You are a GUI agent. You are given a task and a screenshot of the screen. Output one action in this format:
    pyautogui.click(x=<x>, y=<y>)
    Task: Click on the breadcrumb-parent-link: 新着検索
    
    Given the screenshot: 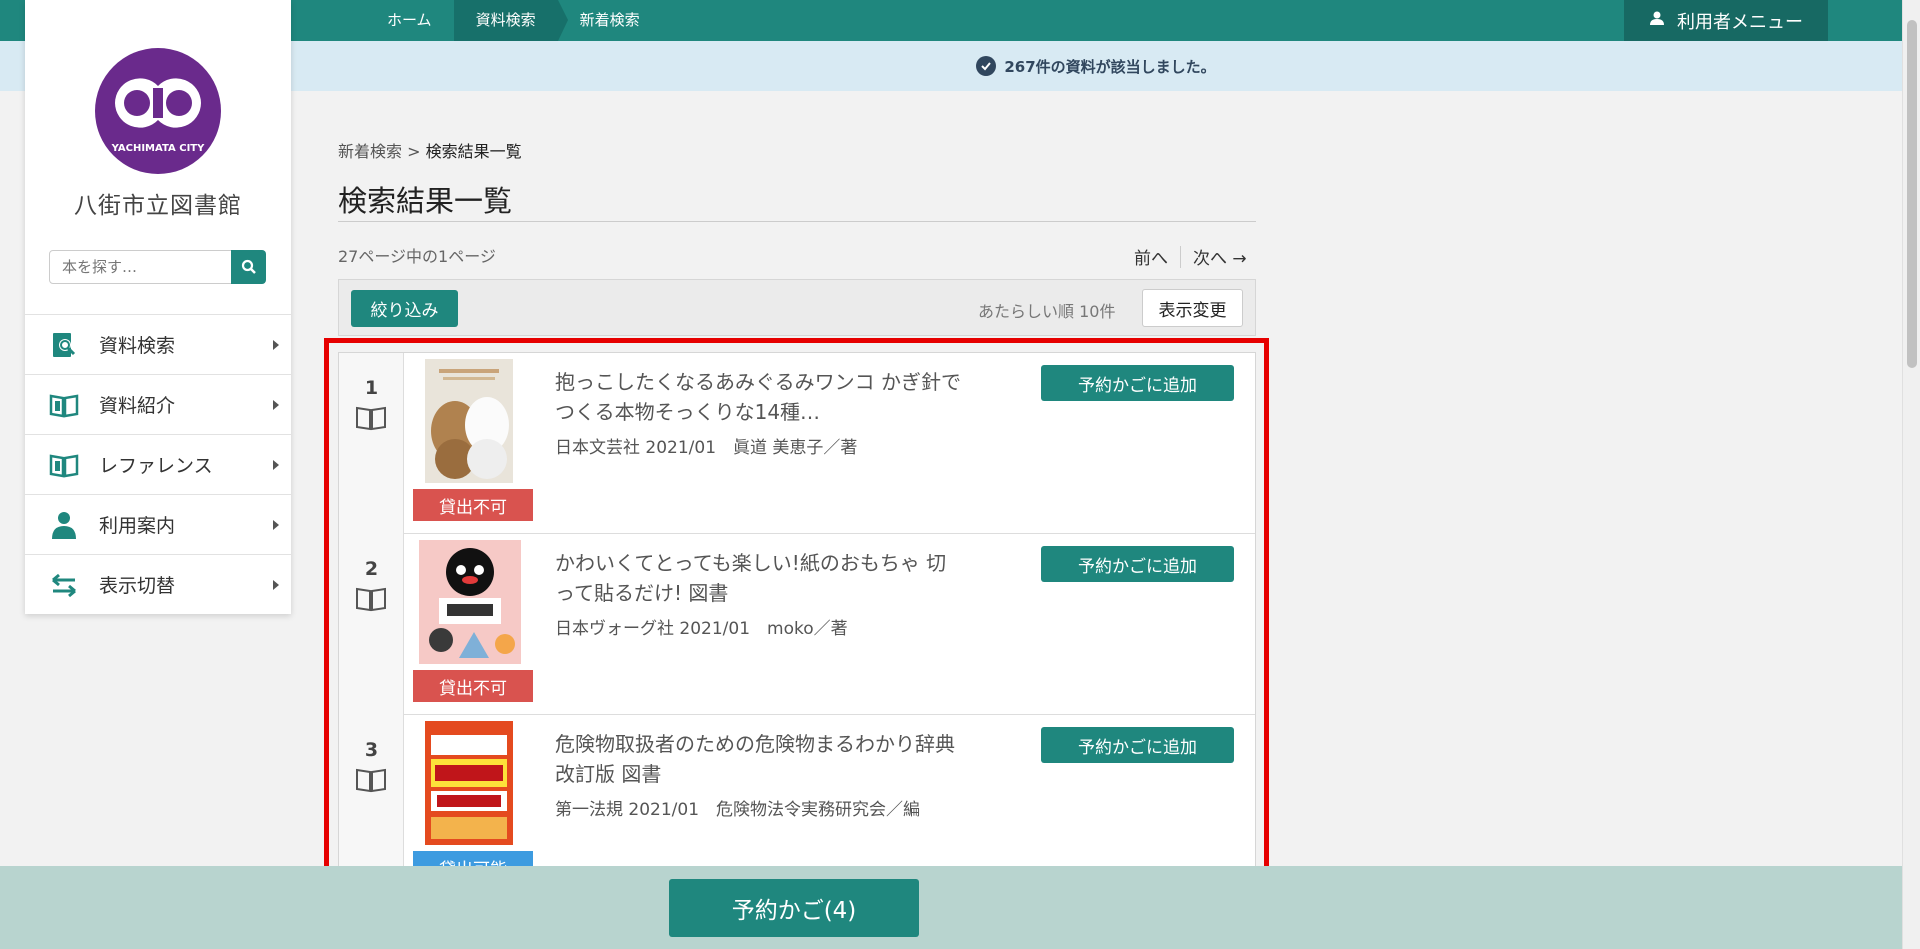 What is the action you would take?
    pyautogui.click(x=370, y=151)
    